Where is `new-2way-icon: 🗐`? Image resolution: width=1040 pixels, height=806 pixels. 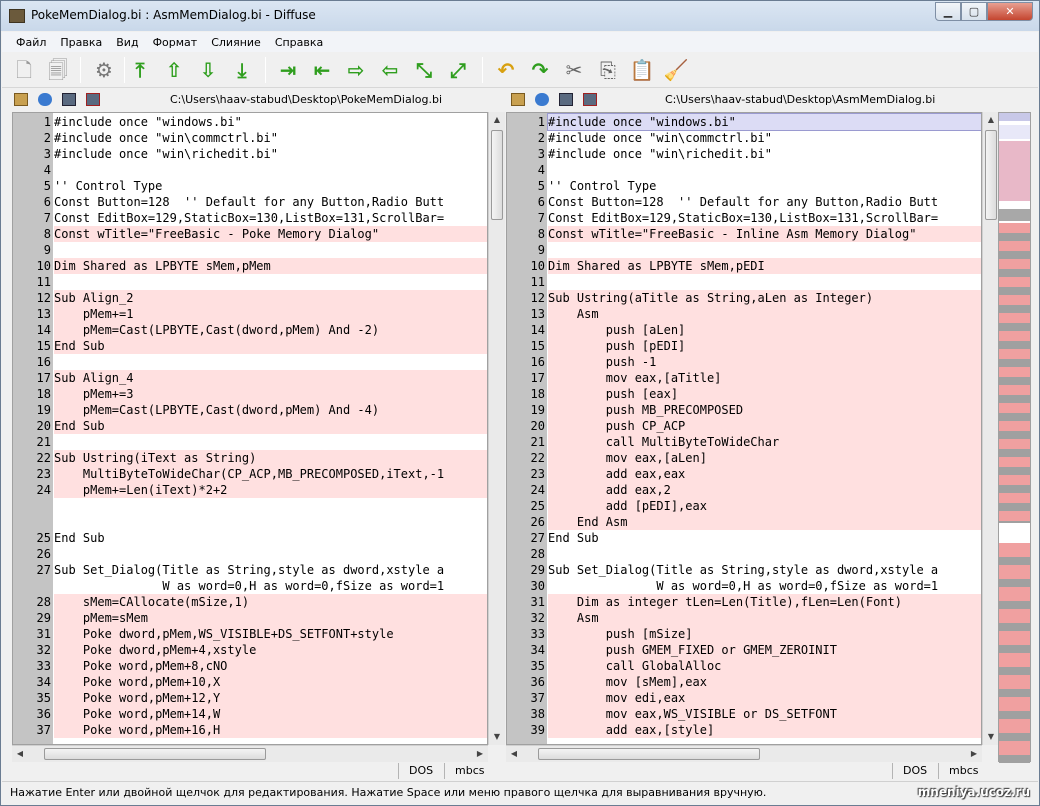
new-2way-icon: 🗐 is located at coordinates (58, 70).